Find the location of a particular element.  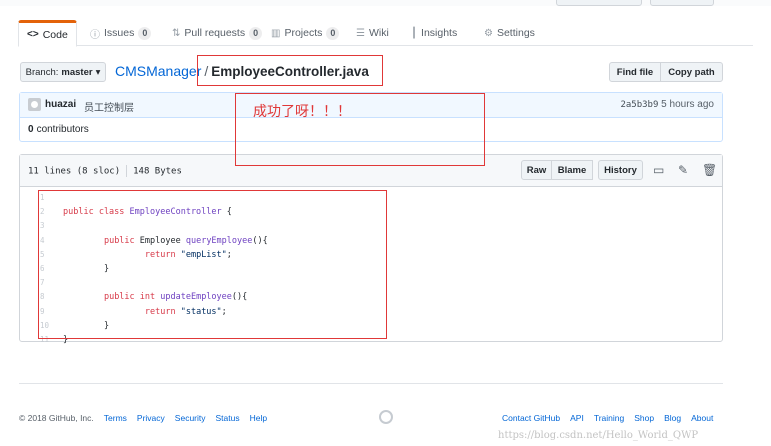

footer-link-training: Training is located at coordinates (609, 418).